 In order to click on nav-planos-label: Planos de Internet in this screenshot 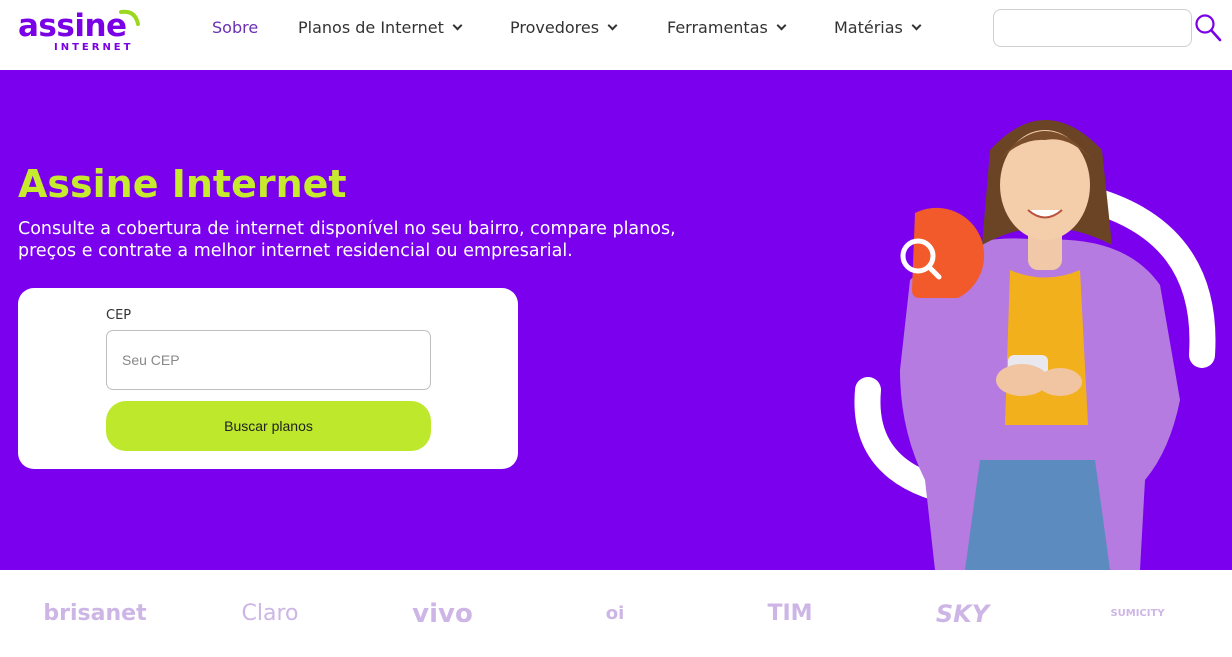, I will do `click(371, 27)`.